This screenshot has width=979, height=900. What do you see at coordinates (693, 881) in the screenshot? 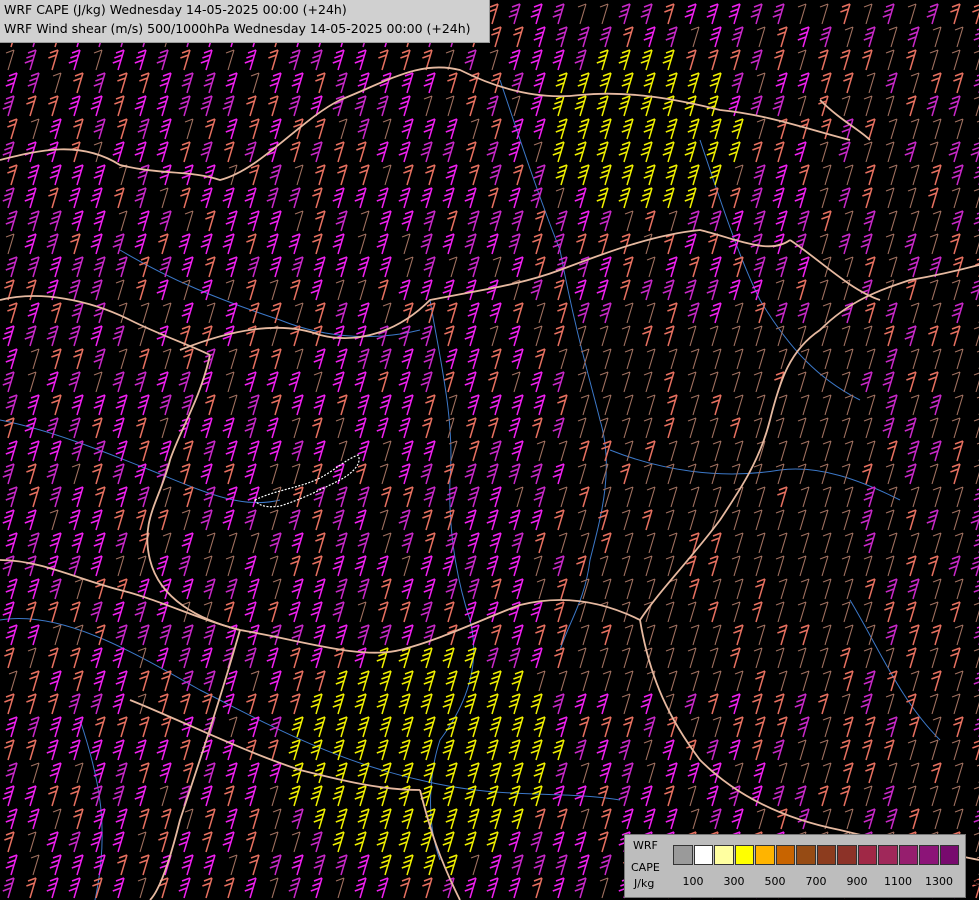
I see `legend-tick-label: 100` at bounding box center [693, 881].